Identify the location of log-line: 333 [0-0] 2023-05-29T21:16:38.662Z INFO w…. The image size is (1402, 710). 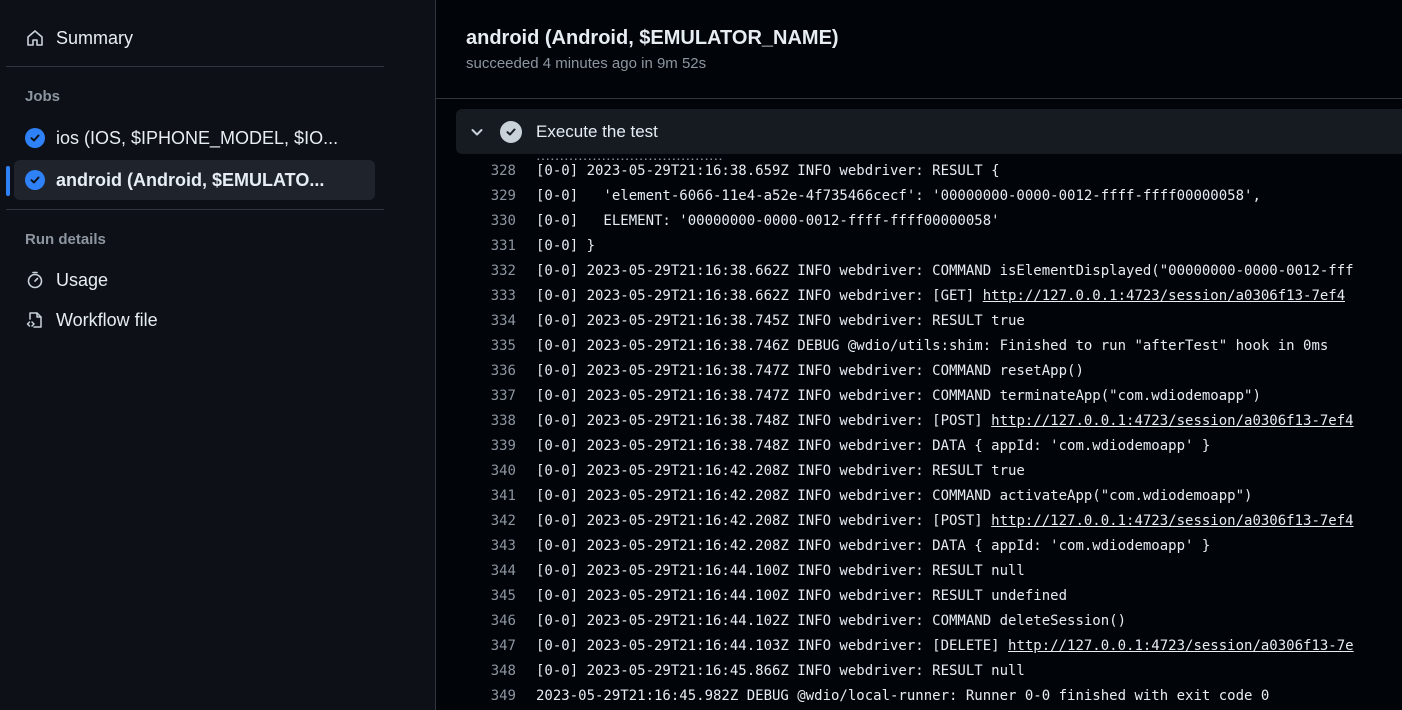
(929, 295).